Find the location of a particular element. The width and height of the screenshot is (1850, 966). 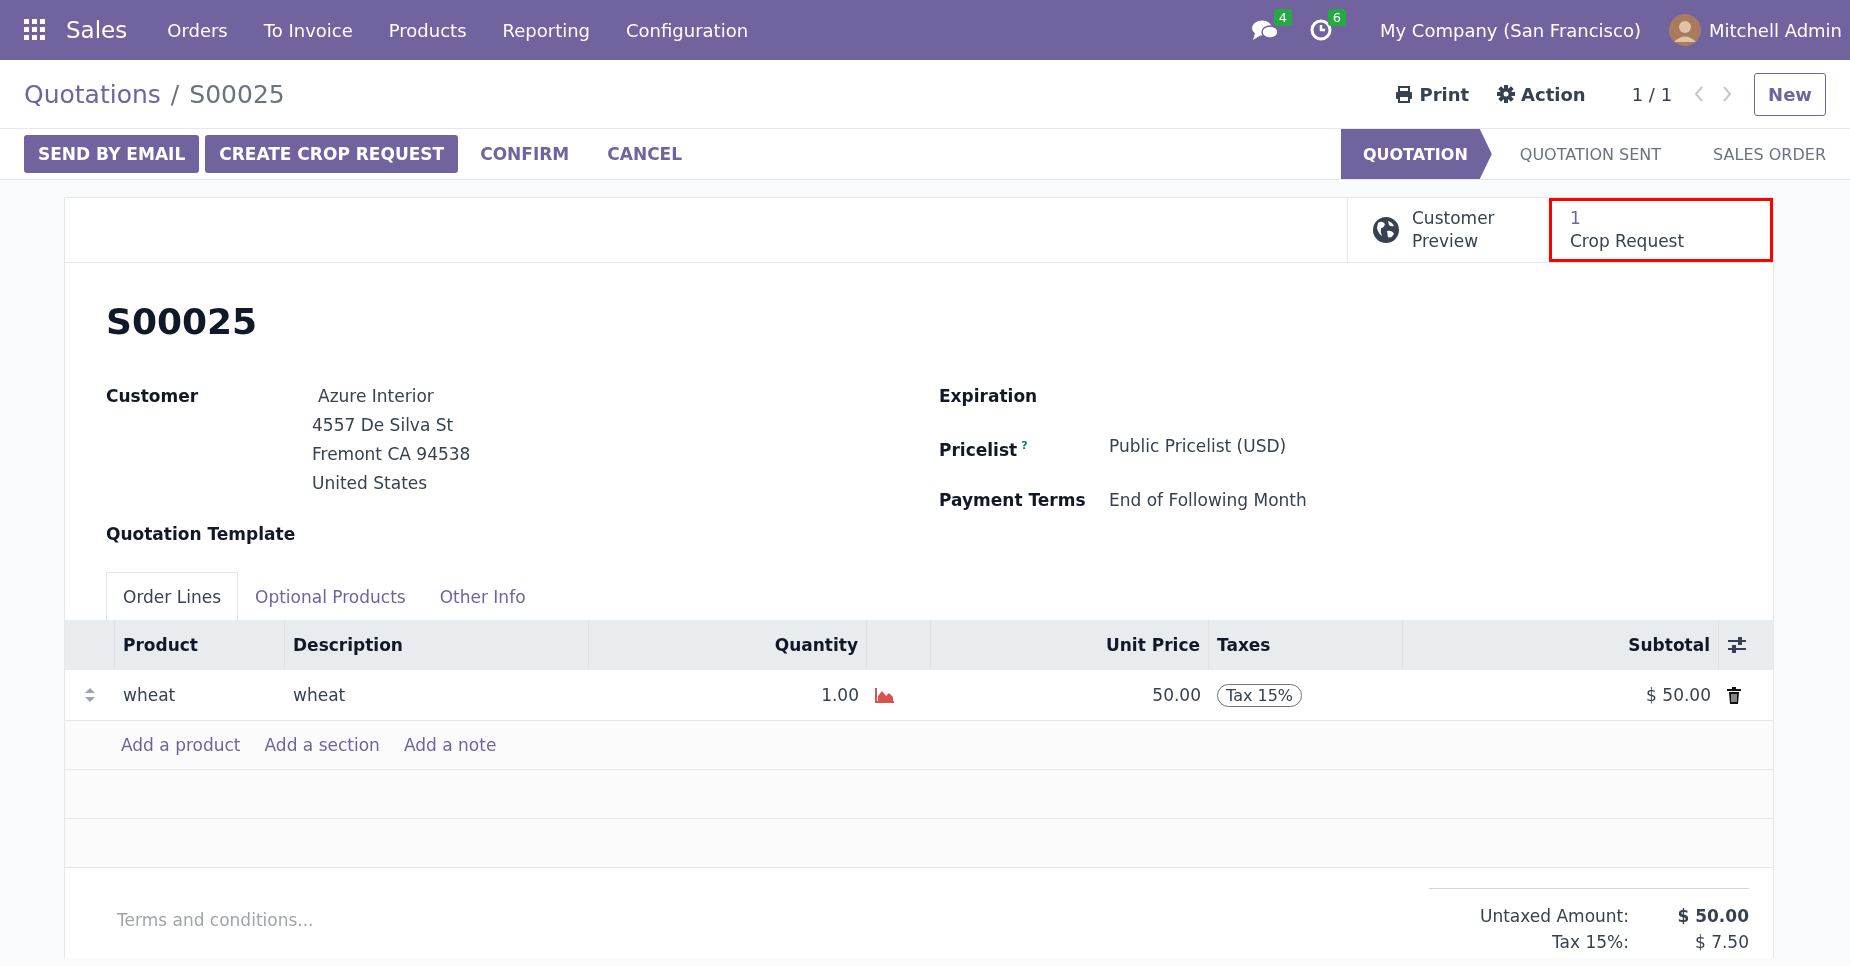

breadcrumb-current: S00025 is located at coordinates (237, 94).